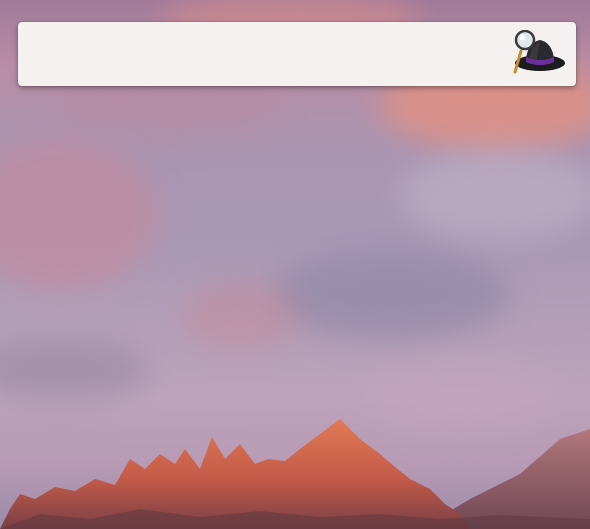 The width and height of the screenshot is (590, 529). Describe the element at coordinates (267, 54) in the screenshot. I see `launcher-search-input` at that location.